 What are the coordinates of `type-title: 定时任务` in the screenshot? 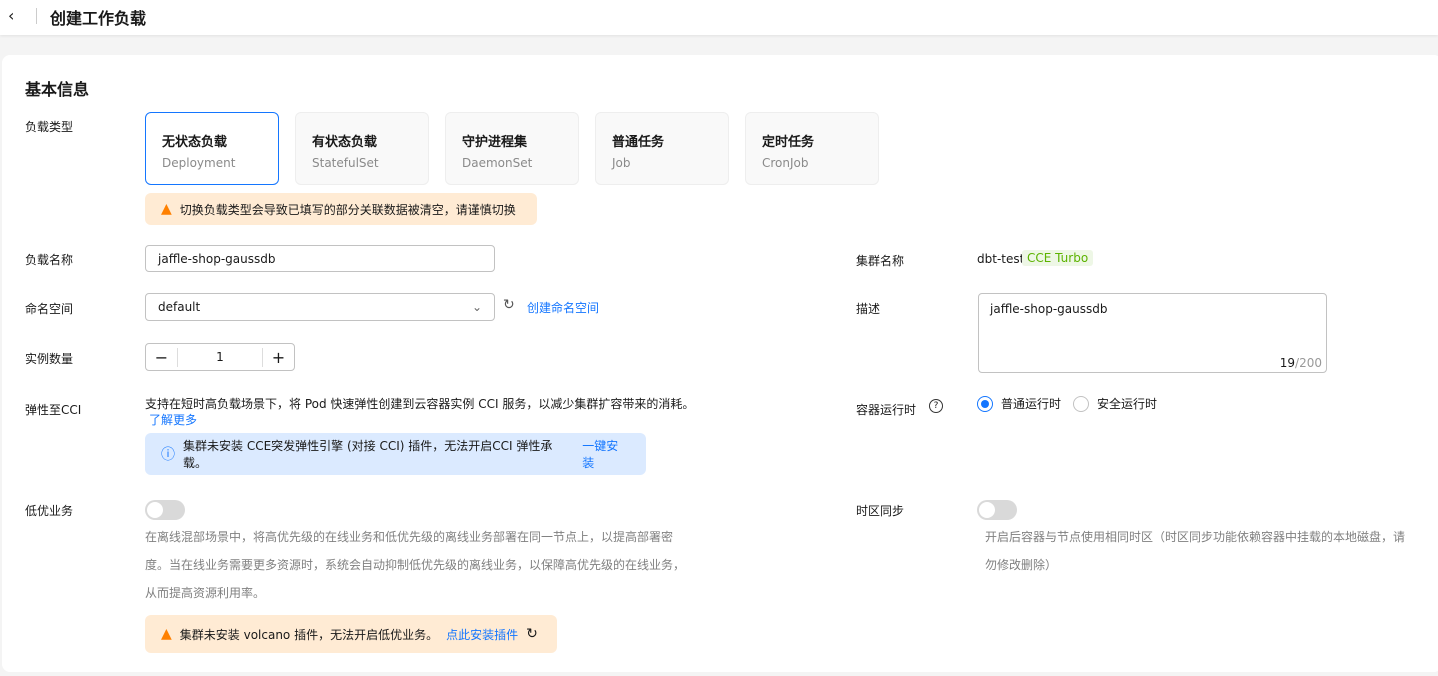 It's located at (788, 142).